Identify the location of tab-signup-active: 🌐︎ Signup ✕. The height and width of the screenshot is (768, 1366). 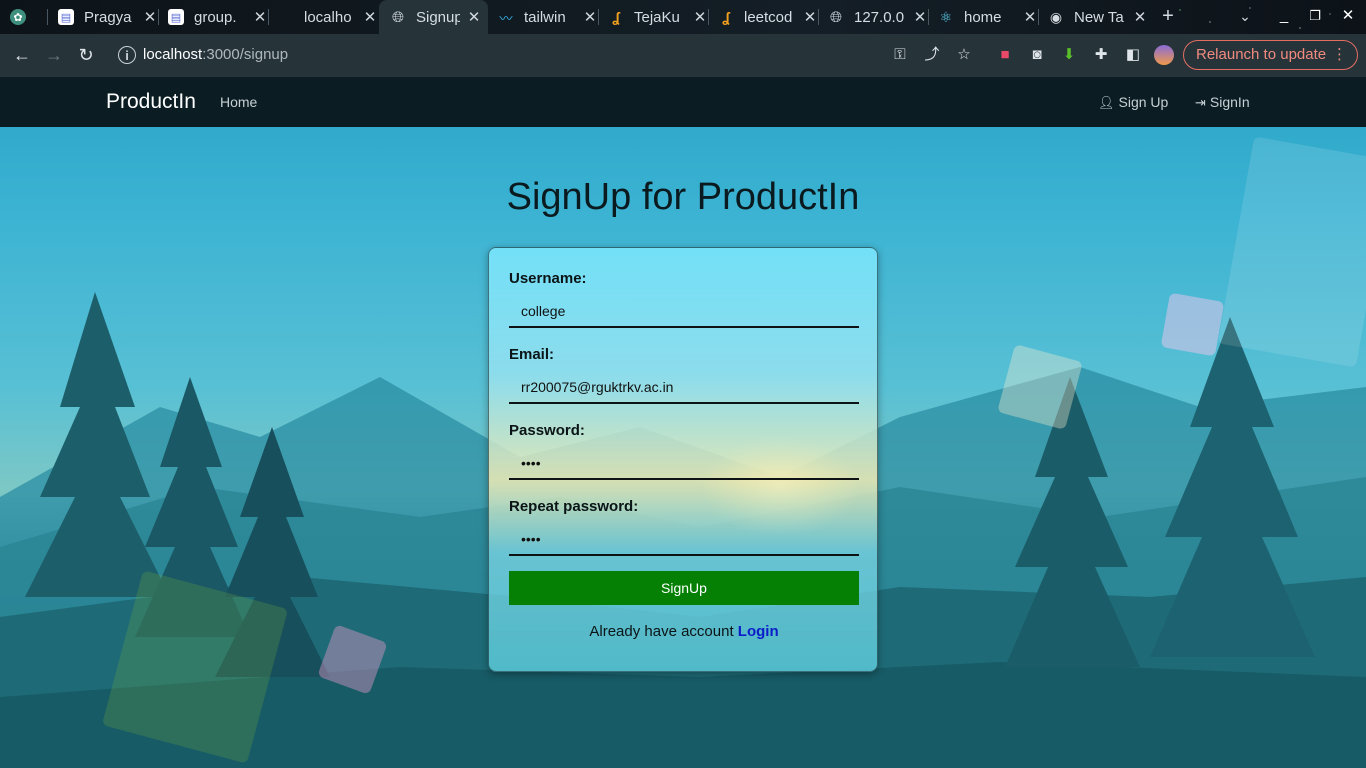
(433, 17).